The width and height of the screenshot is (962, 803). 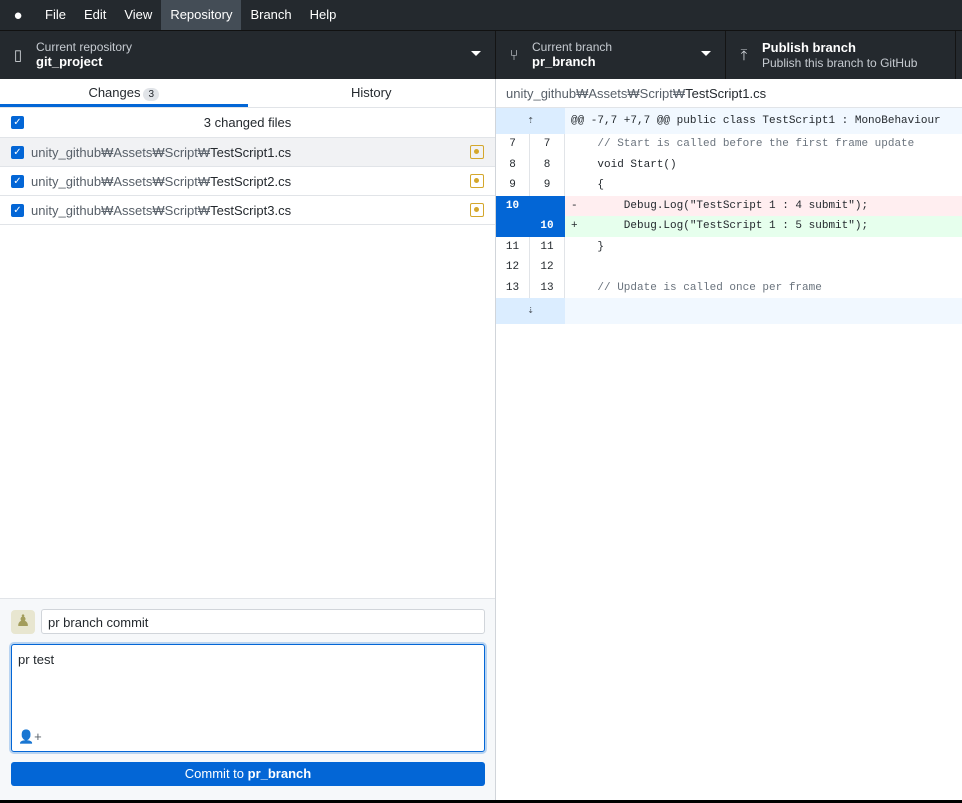 I want to click on expand-up-icon: ⇡, so click(x=530, y=121).